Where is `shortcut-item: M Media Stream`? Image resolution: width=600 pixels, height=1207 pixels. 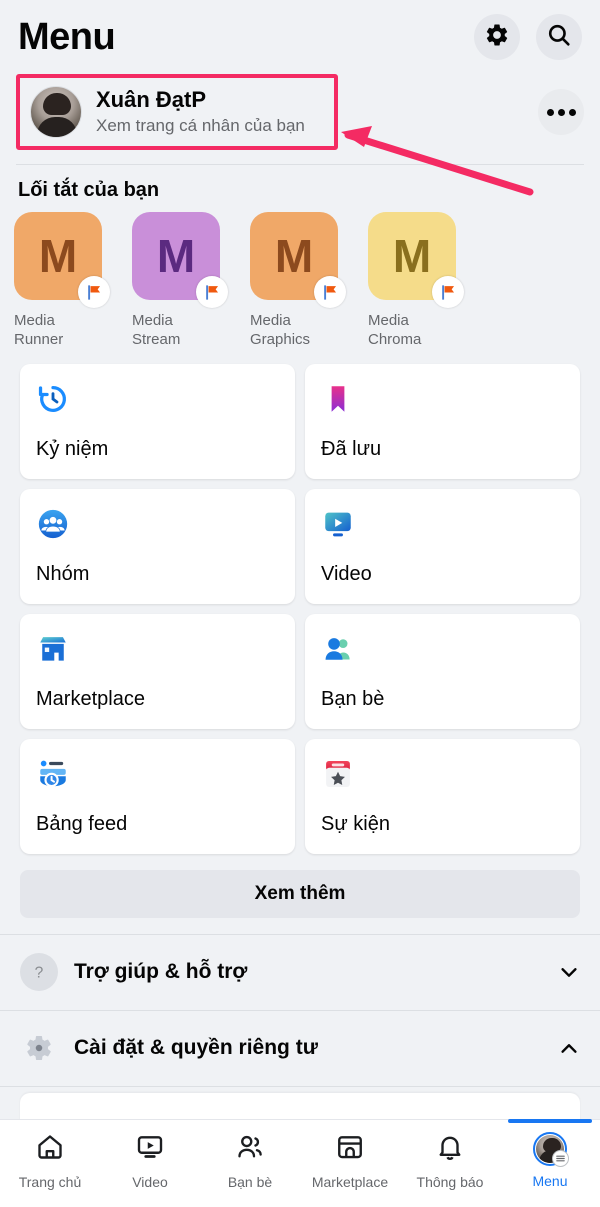 shortcut-item: M Media Stream is located at coordinates (183, 281).